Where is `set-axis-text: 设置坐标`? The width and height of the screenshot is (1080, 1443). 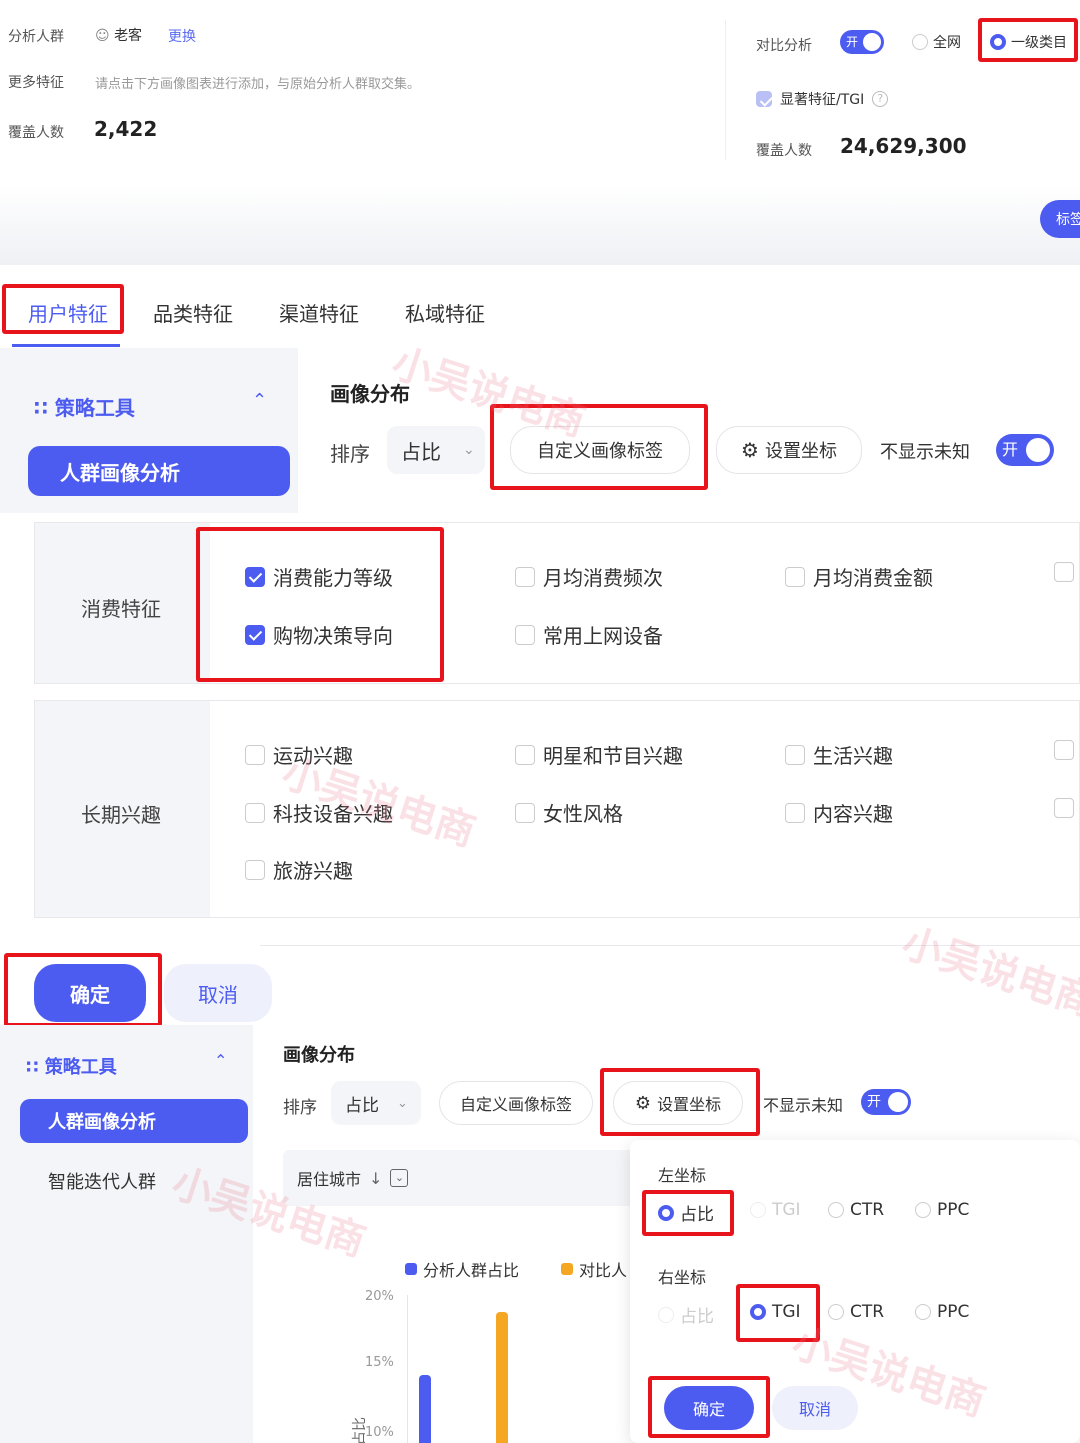 set-axis-text: 设置坐标 is located at coordinates (800, 451).